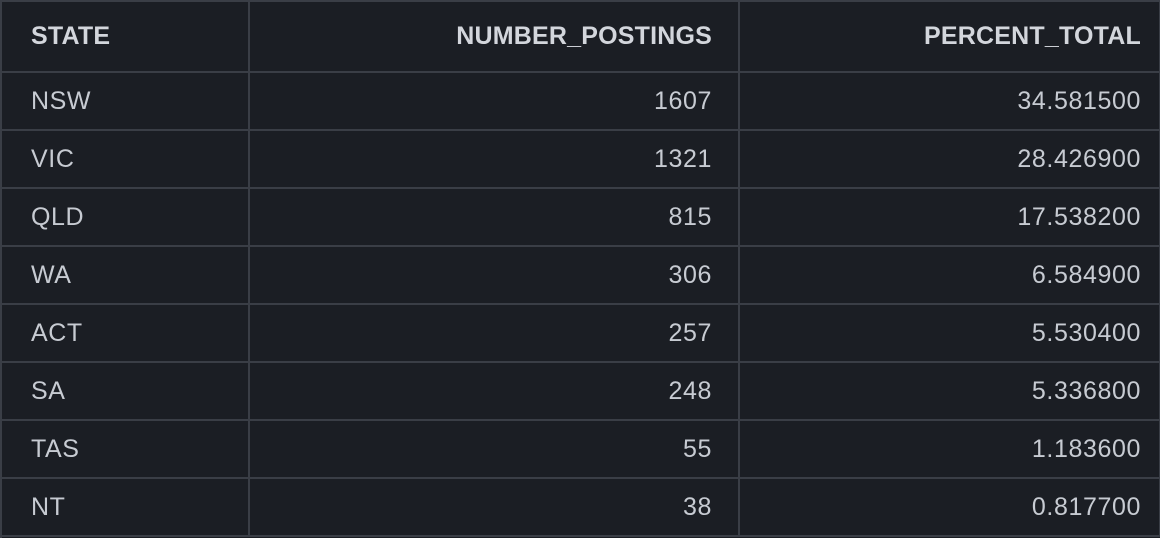  What do you see at coordinates (494, 37) in the screenshot?
I see `column-header-number-postings: NUMBER_POSTINGS` at bounding box center [494, 37].